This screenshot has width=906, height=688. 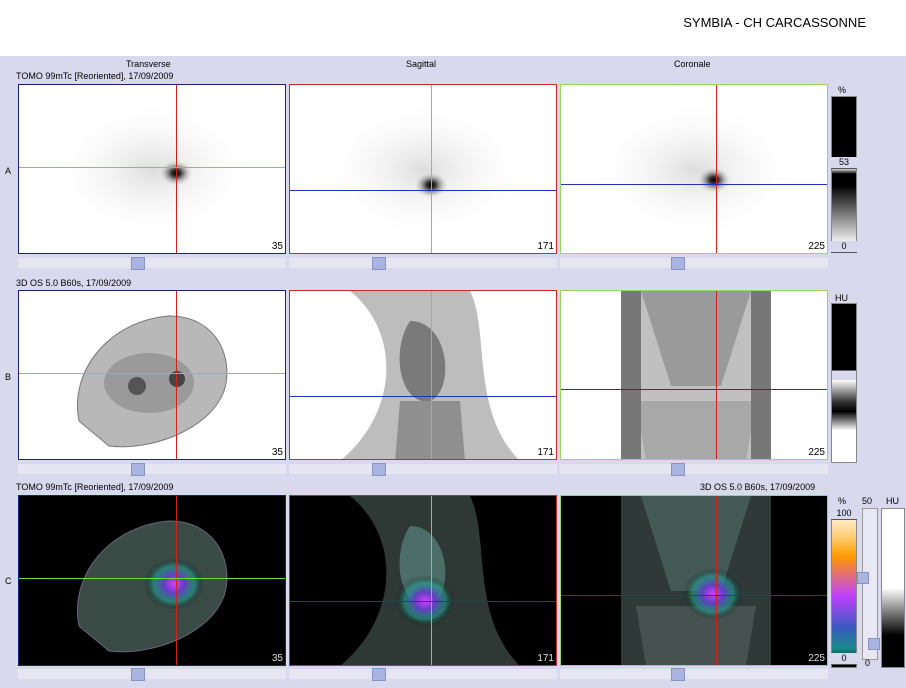 What do you see at coordinates (8, 581) in the screenshot?
I see `row-c-label: C` at bounding box center [8, 581].